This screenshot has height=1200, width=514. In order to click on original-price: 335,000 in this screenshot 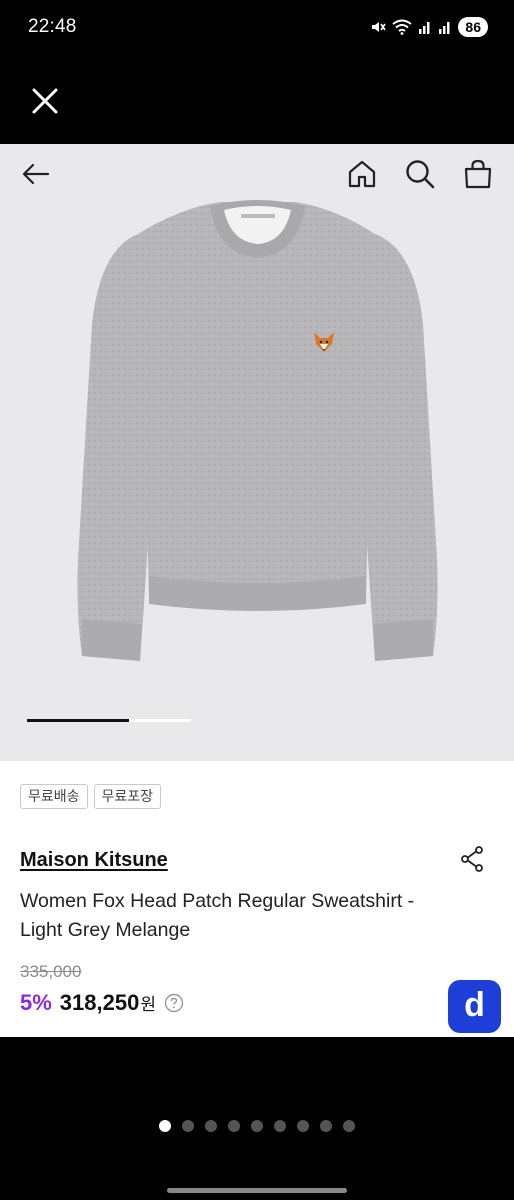, I will do `click(51, 971)`.